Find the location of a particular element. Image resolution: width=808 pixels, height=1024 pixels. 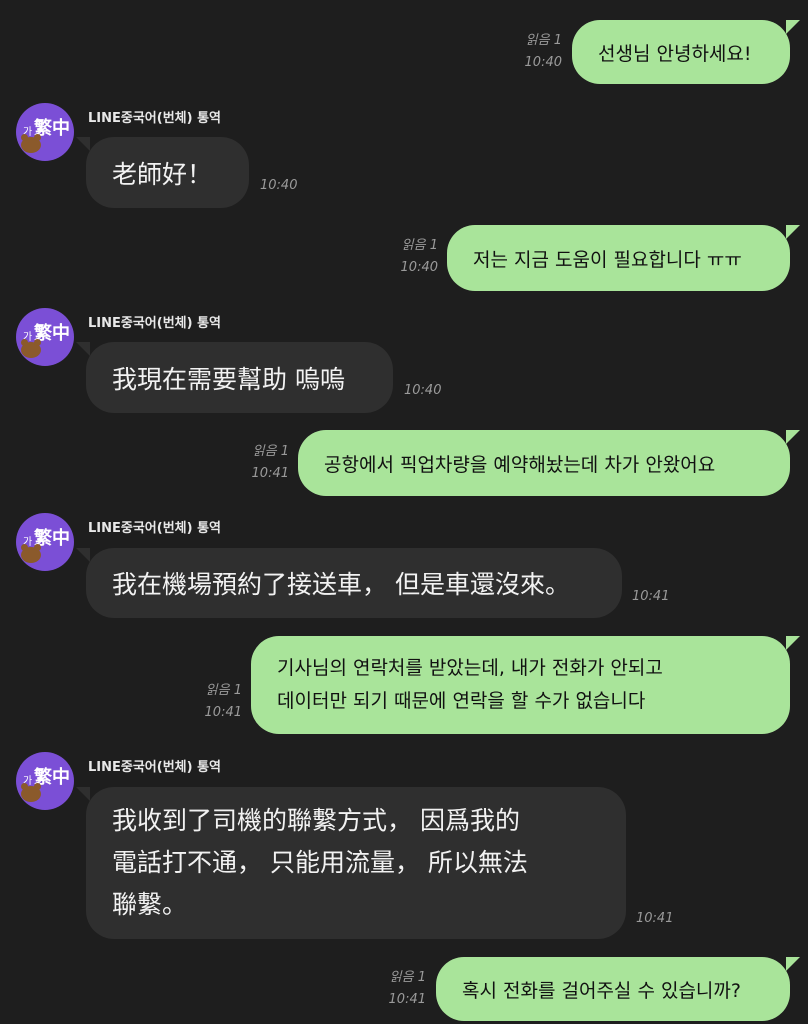

incoming-message-bubble: 老師好！ is located at coordinates (162, 172).